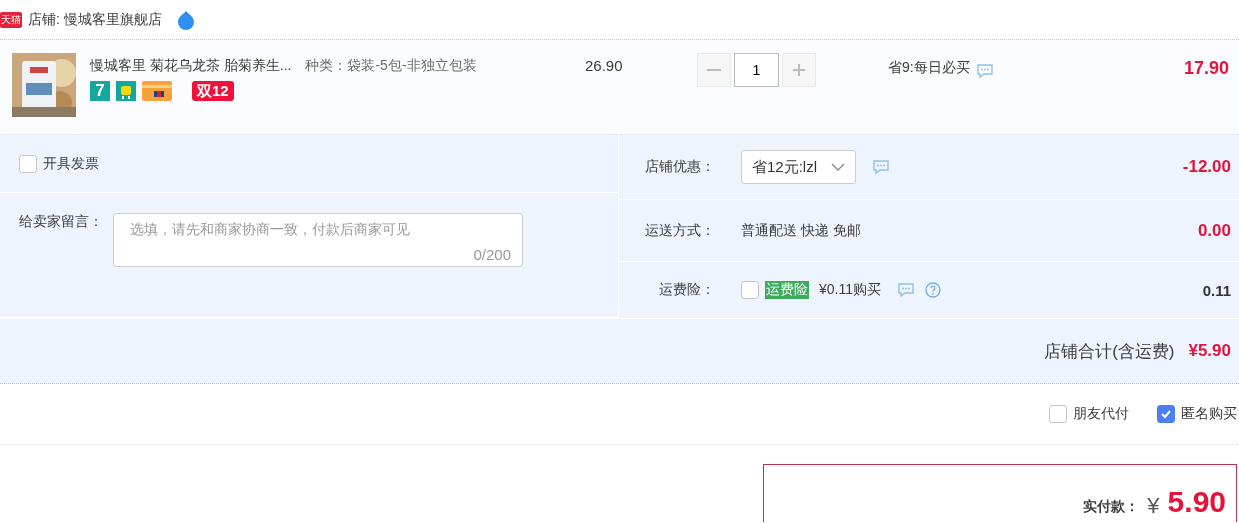 The height and width of the screenshot is (523, 1239). What do you see at coordinates (801, 230) in the screenshot?
I see `shipping-method: 普通配送 快递 免邮` at bounding box center [801, 230].